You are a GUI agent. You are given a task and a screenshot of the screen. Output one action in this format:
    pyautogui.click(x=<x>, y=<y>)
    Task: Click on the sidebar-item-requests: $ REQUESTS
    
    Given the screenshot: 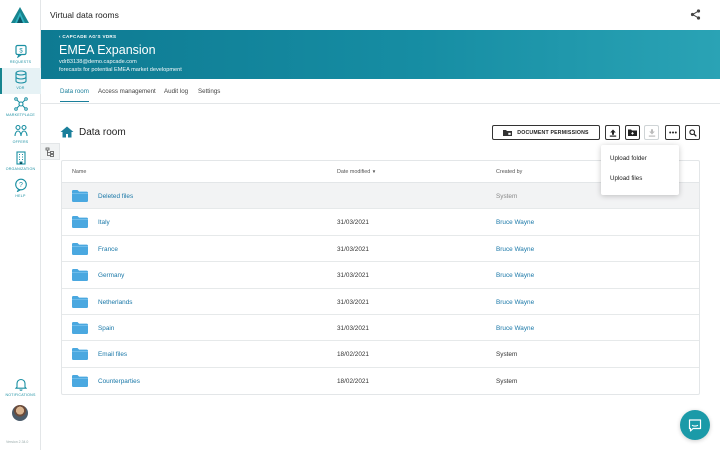 What is the action you would take?
    pyautogui.click(x=20, y=55)
    